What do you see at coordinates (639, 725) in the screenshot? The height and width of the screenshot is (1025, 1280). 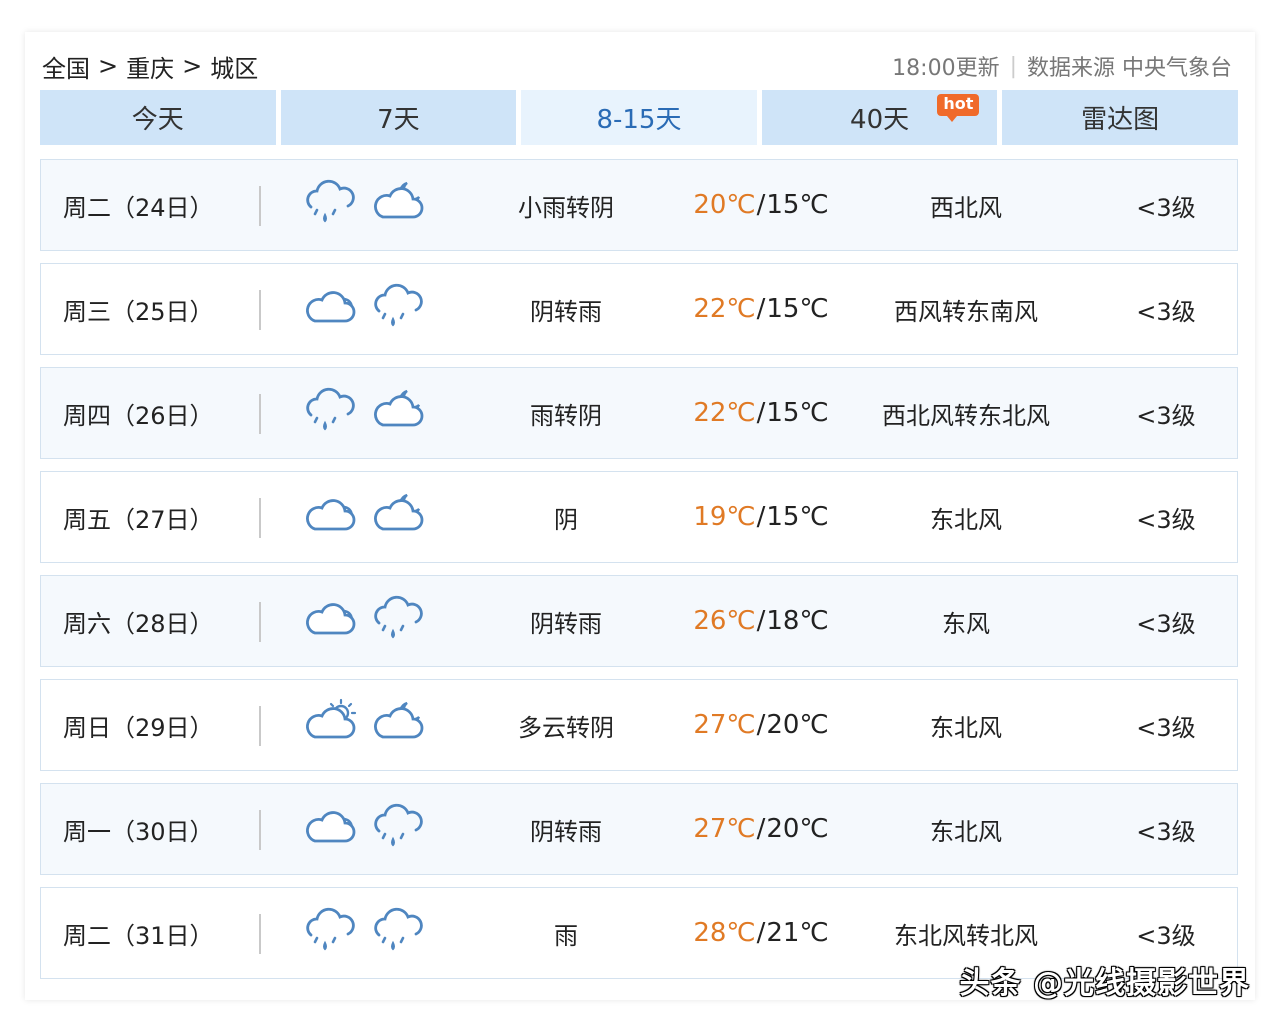 I see `forecast-row: 周日（29日） 多云转阴 27℃/20℃ 东北风 <3级` at bounding box center [639, 725].